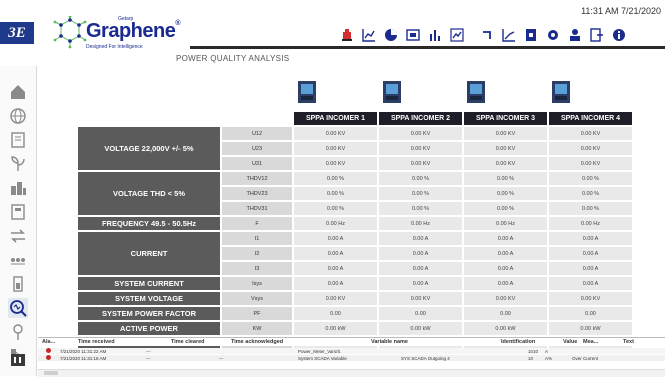 This screenshot has width=665, height=377. What do you see at coordinates (257, 342) in the screenshot?
I see `alarm-col-header: Time acknowledged` at bounding box center [257, 342].